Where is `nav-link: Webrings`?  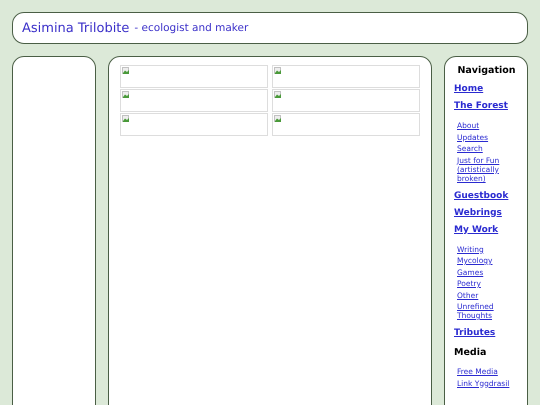
nav-link: Webrings is located at coordinates (478, 213).